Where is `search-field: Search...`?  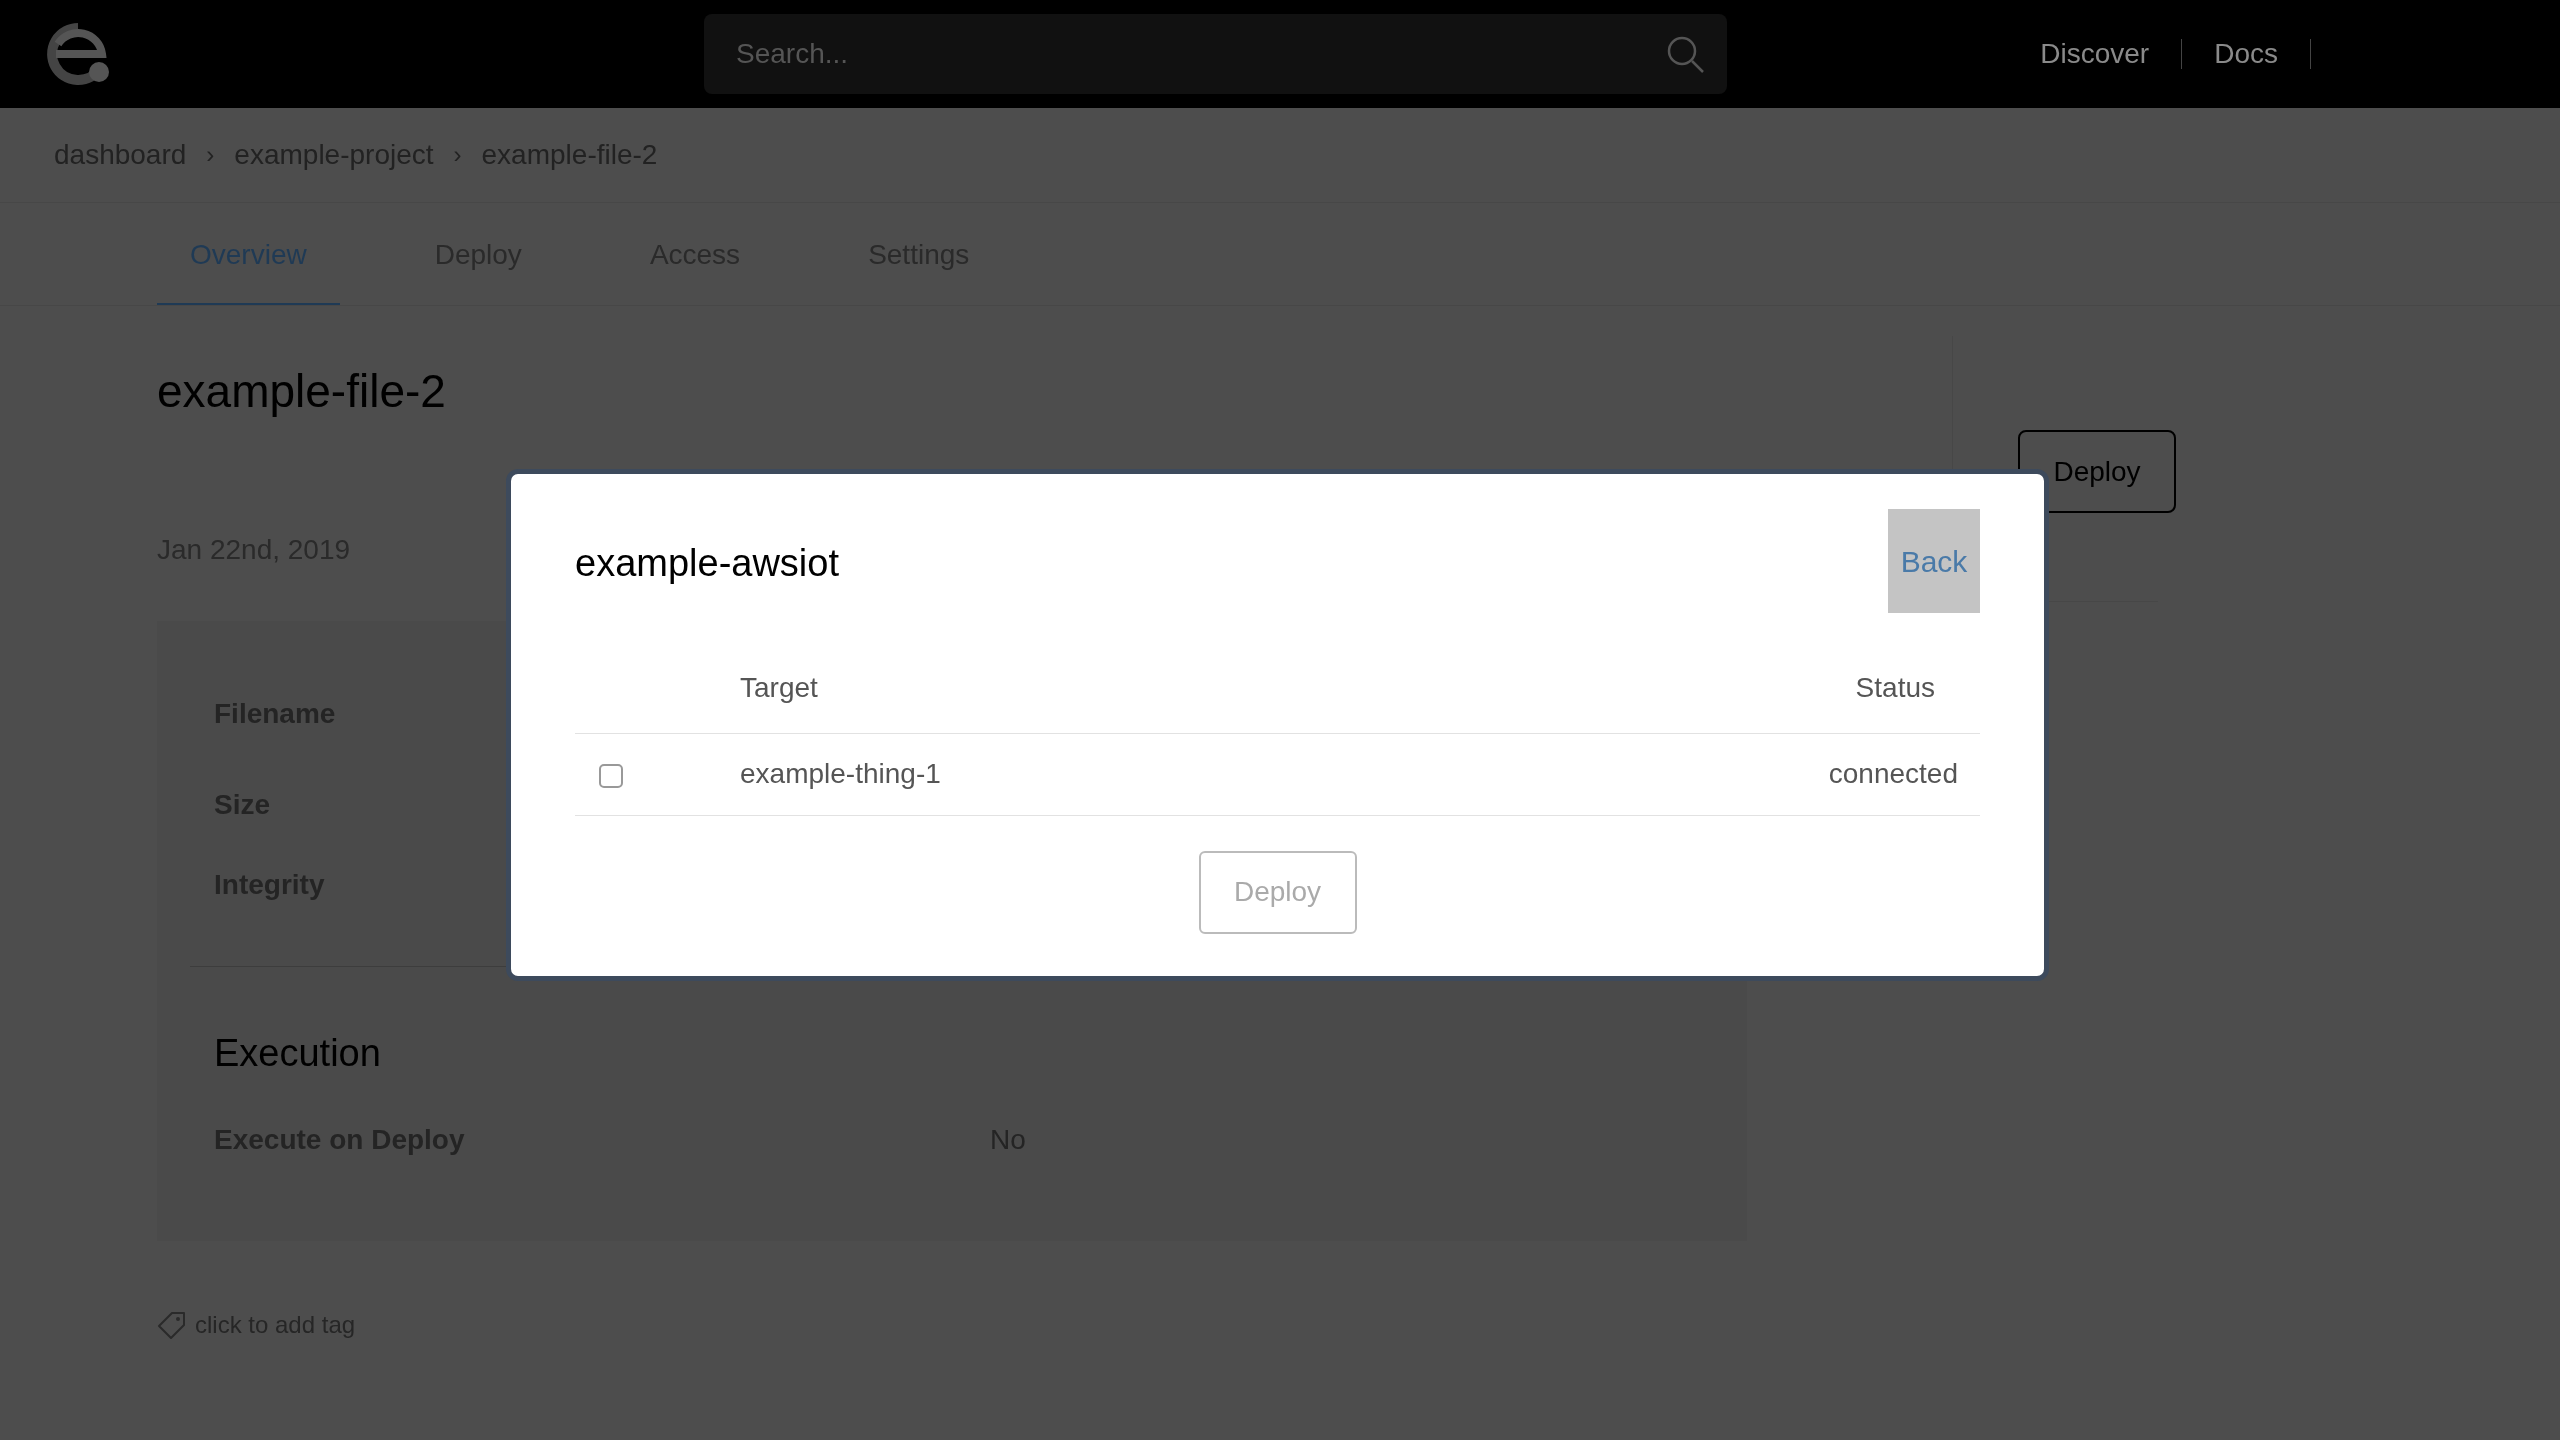 search-field: Search... is located at coordinates (1215, 54).